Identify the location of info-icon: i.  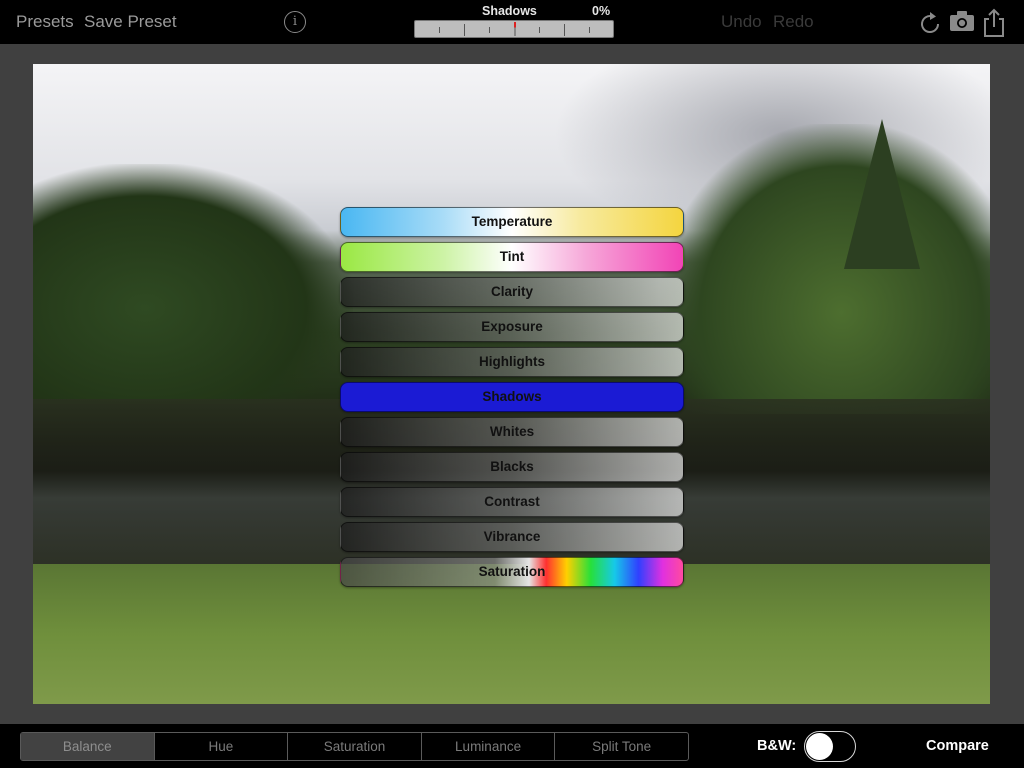
(295, 22).